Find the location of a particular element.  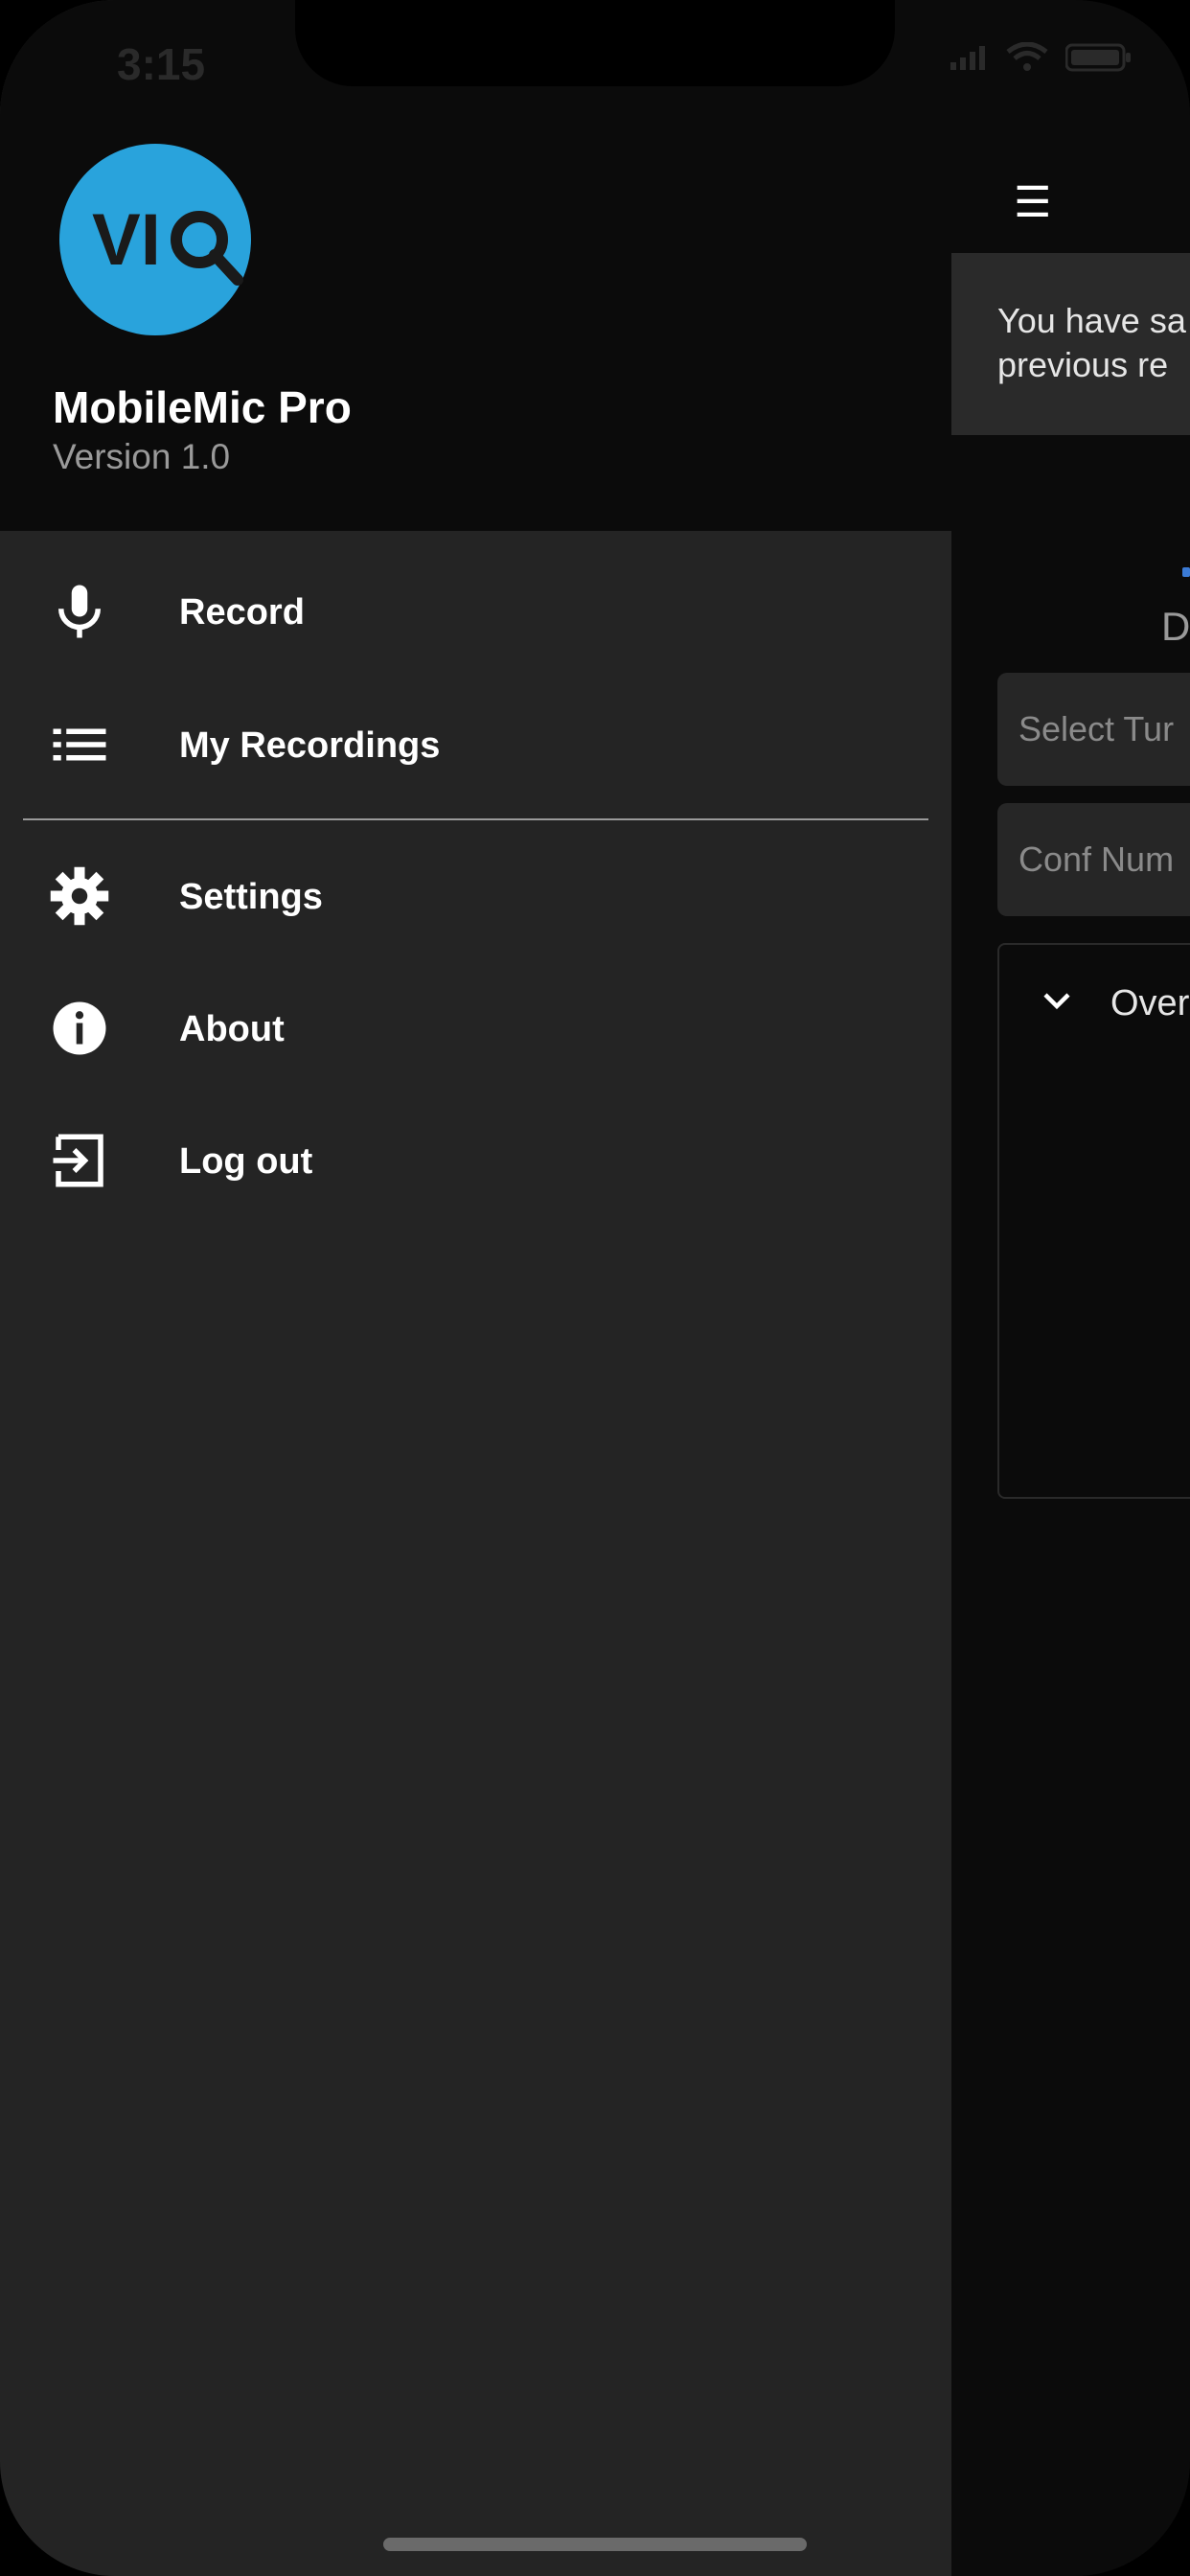

menu-label-log-out: Log out is located at coordinates (246, 1161).